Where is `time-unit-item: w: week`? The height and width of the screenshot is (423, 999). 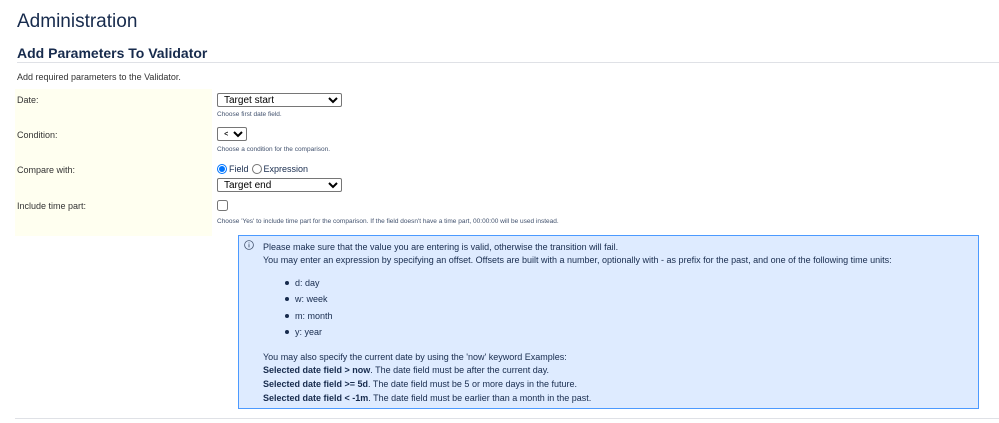 time-unit-item: w: week is located at coordinates (309, 301).